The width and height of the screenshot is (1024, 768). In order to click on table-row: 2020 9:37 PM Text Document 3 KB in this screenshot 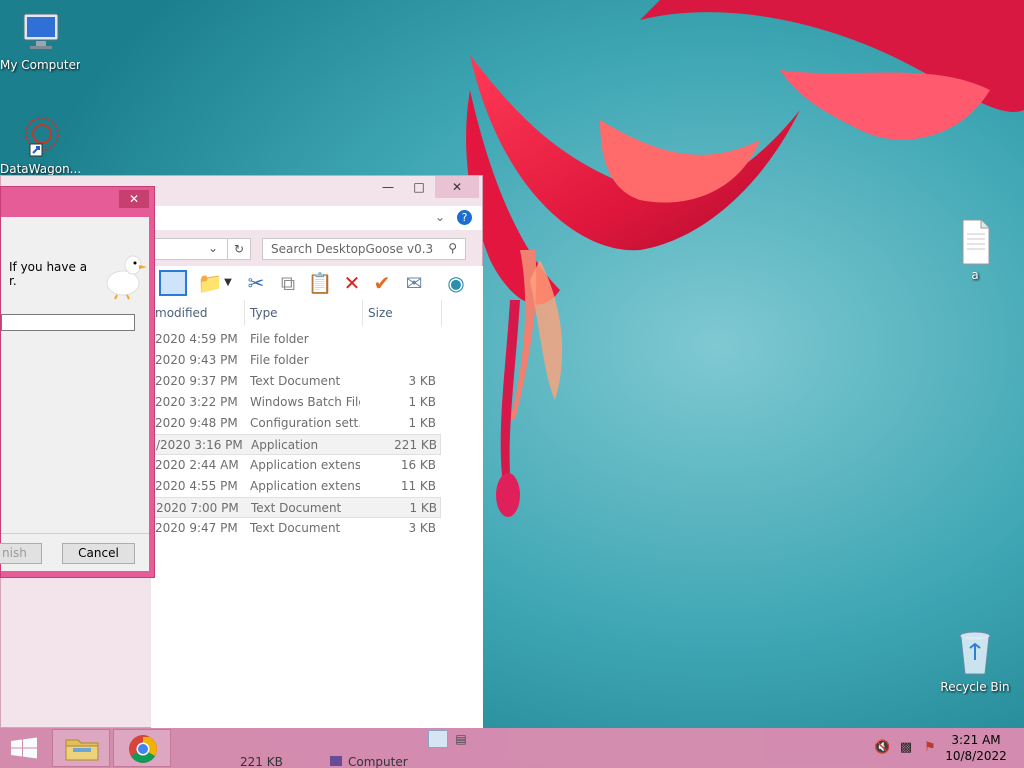, I will do `click(296, 381)`.